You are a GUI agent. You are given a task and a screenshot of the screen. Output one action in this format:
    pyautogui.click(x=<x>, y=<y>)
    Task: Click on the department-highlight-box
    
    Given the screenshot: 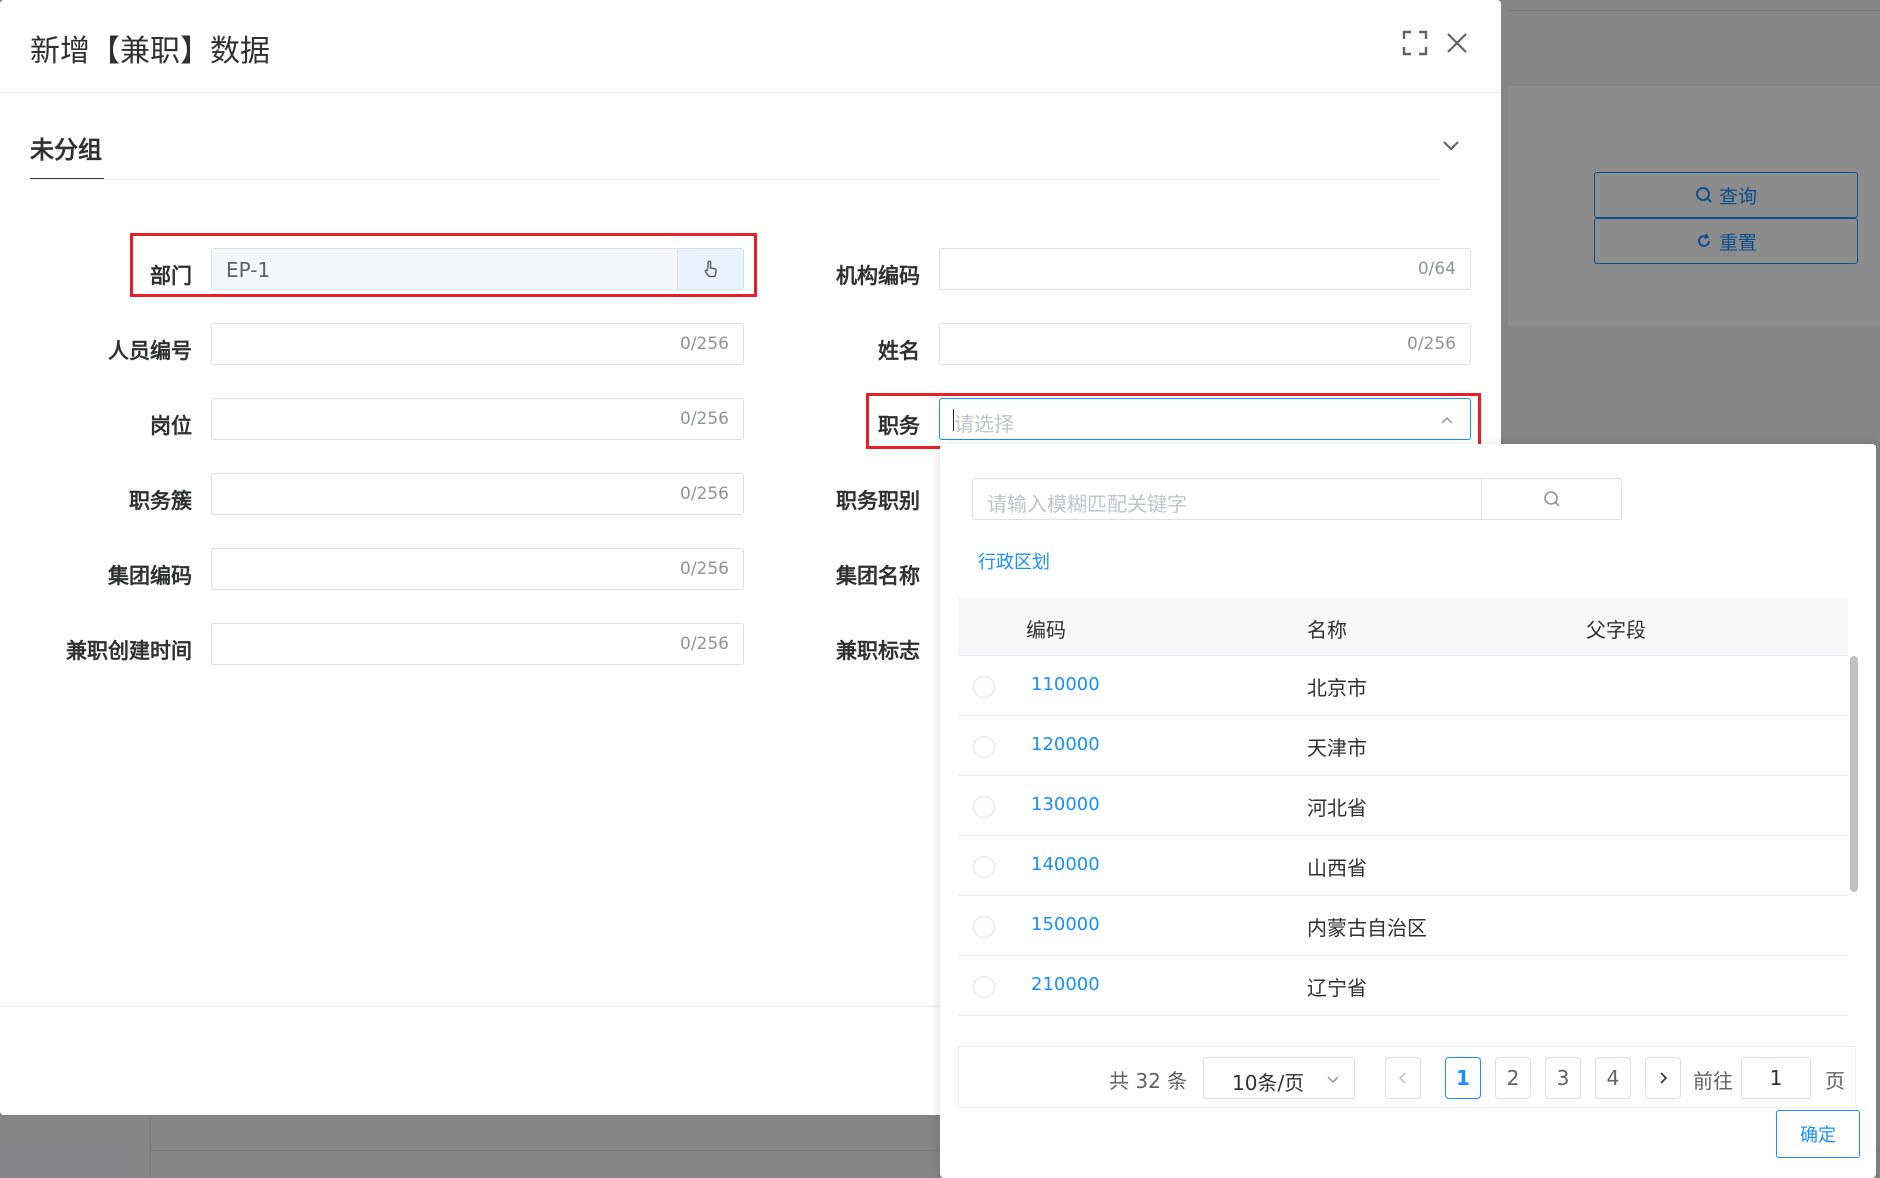 What is the action you would take?
    pyautogui.click(x=443, y=265)
    